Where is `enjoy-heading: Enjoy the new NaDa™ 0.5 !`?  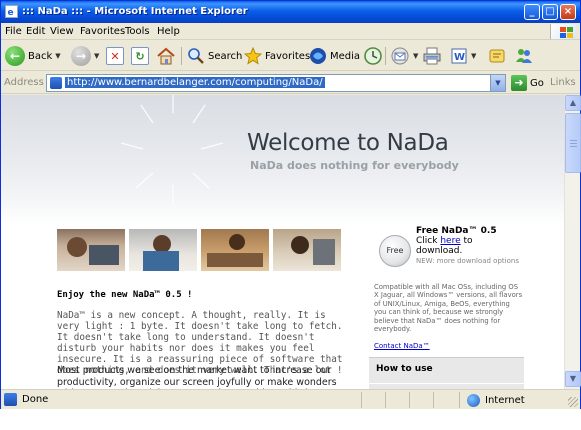
enjoy-heading: Enjoy the new NaDa™ 0.5 ! is located at coordinates (125, 295).